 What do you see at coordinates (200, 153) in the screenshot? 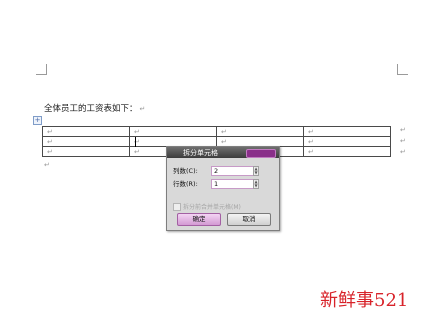
I see `dialog-title: 拆分单元格` at bounding box center [200, 153].